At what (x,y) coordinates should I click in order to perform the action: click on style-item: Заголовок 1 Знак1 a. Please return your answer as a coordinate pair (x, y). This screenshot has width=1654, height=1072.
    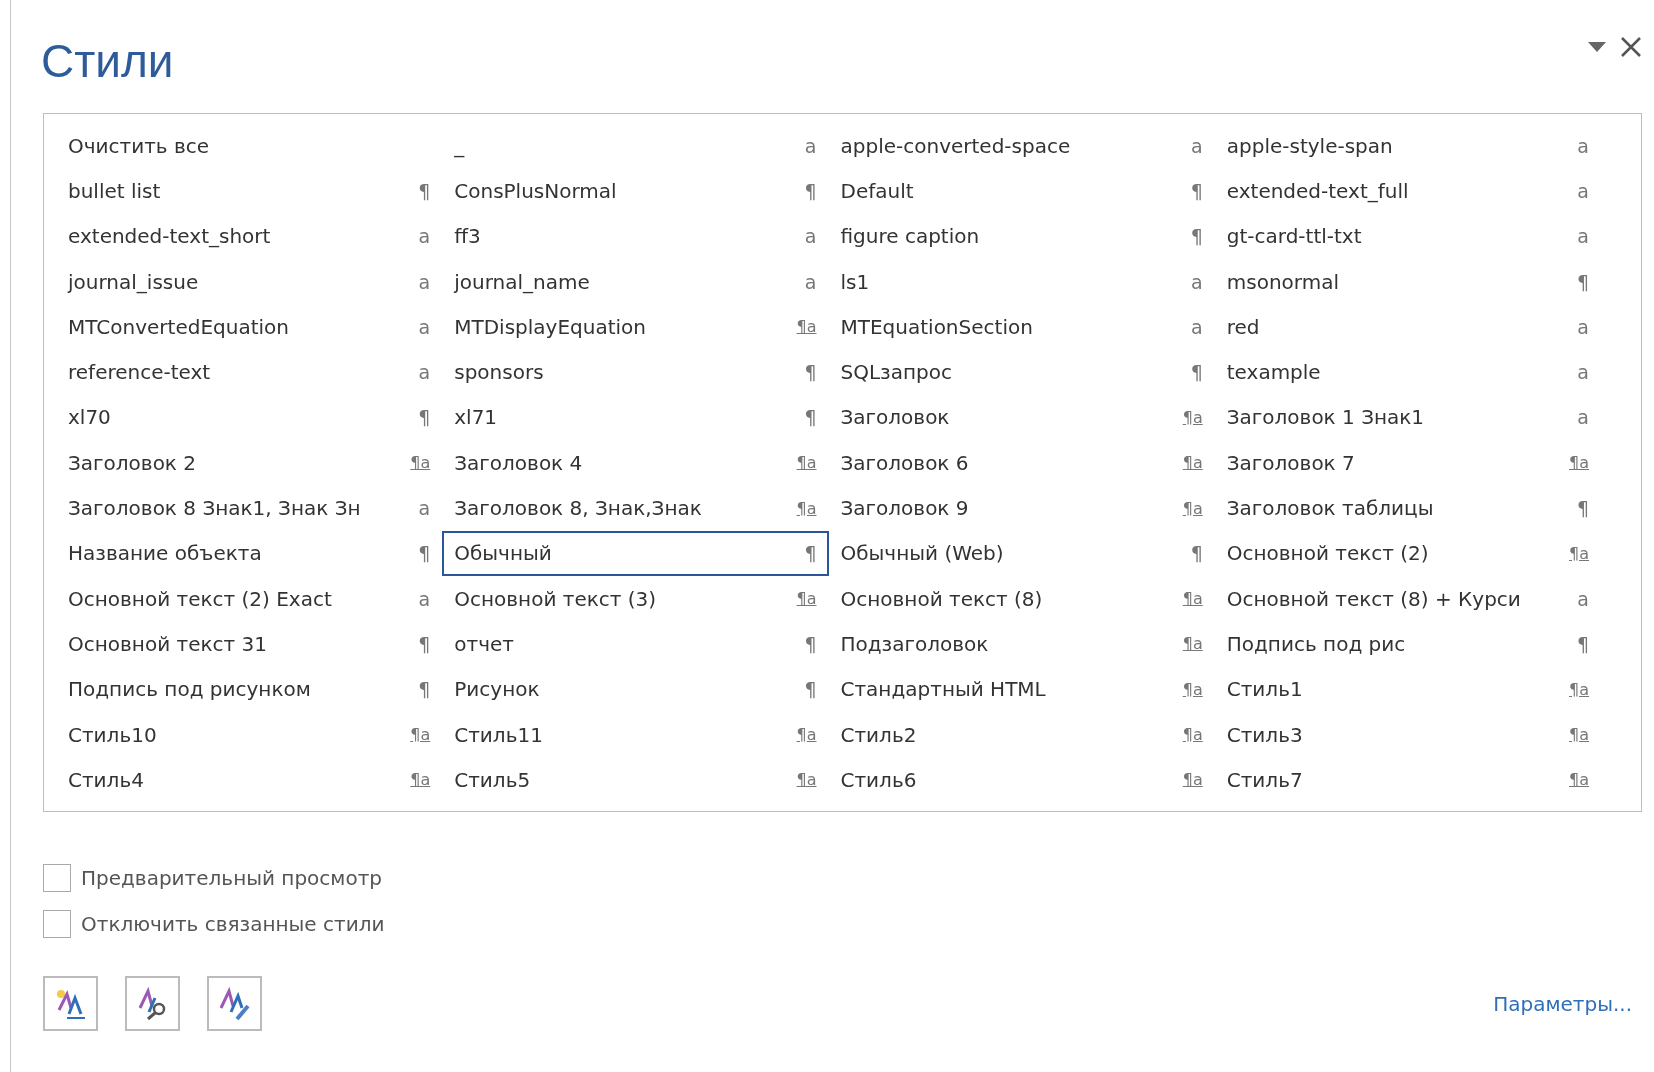
    Looking at the image, I should click on (1407, 417).